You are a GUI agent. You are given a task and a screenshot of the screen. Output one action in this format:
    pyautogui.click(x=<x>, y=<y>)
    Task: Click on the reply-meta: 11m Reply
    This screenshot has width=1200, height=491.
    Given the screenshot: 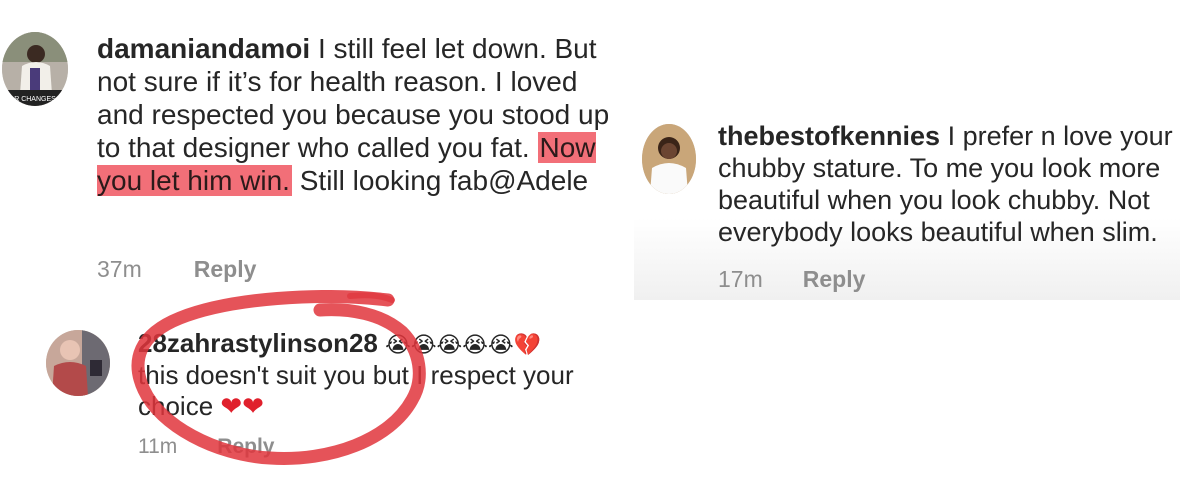 What is the action you would take?
    pyautogui.click(x=206, y=447)
    